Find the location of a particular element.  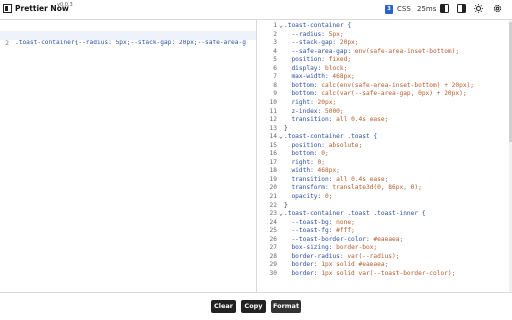

code-text: --toast-bg: none; is located at coordinates (319, 222).